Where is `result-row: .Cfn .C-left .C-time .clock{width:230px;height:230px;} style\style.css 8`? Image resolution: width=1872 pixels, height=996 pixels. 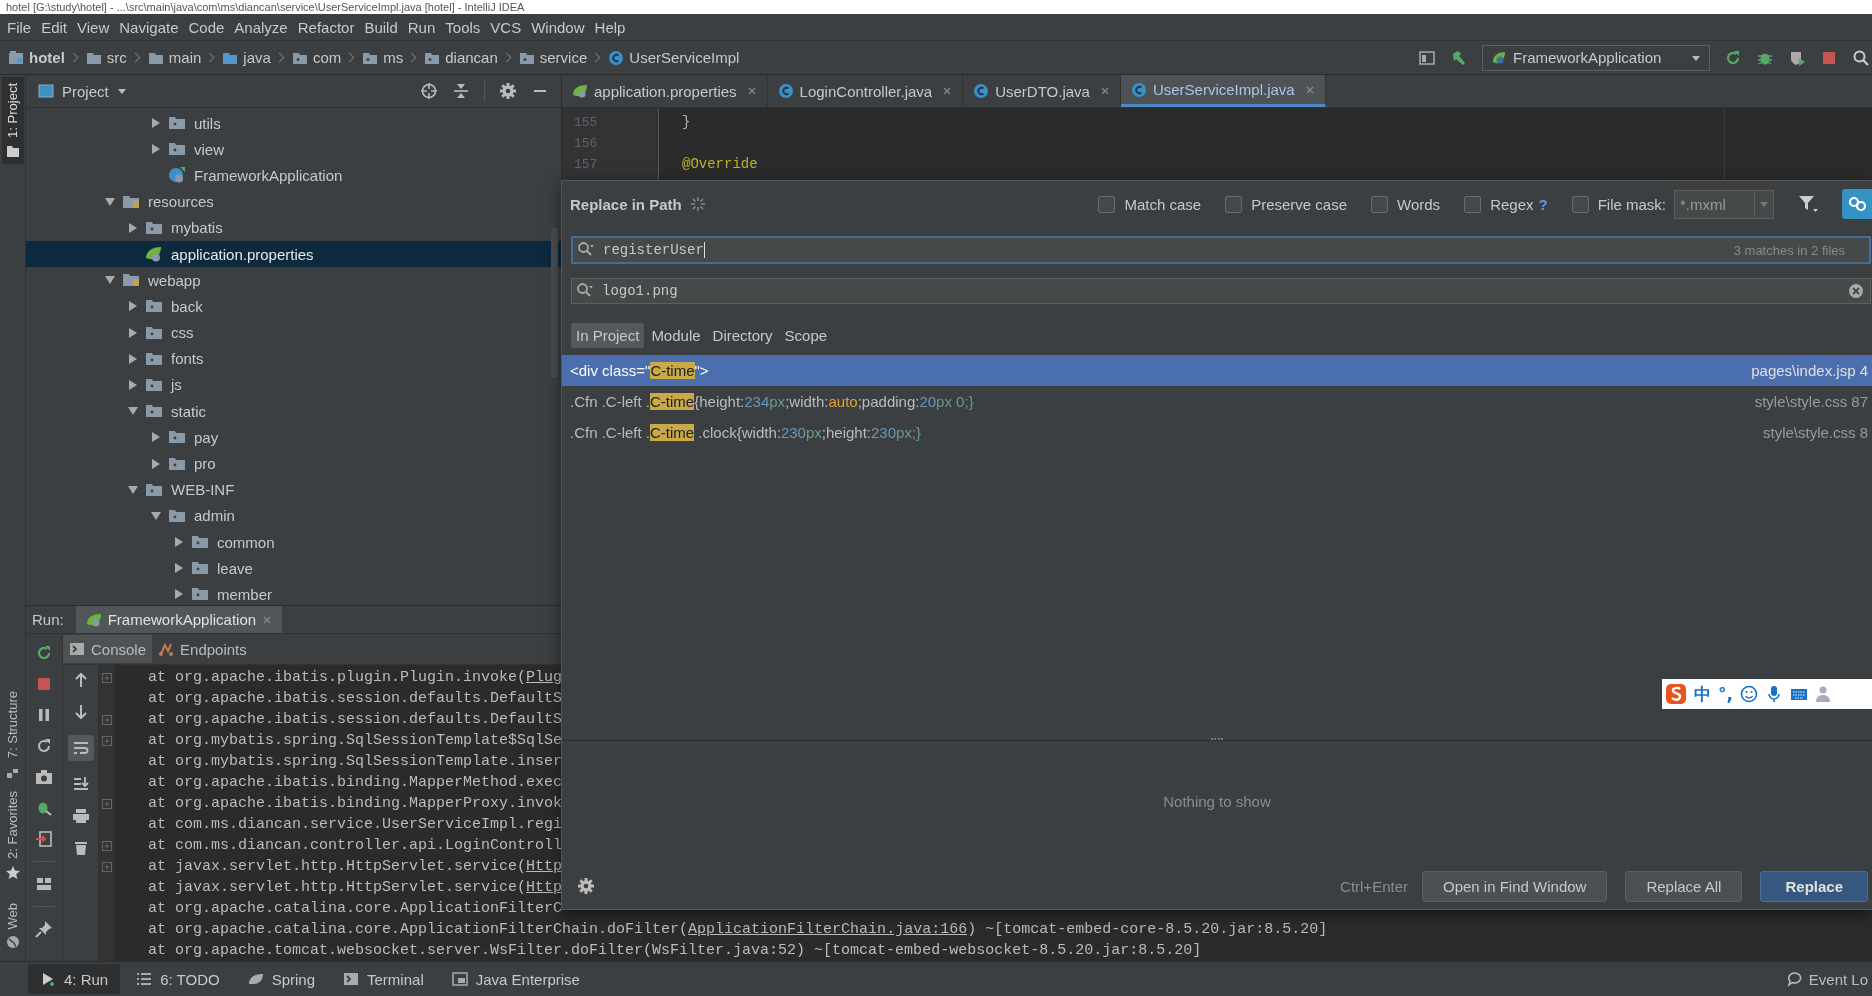
result-row: .Cfn .C-left .C-time .clock{width:230px;height:230px;} style\style.css 8 is located at coordinates (1217, 432).